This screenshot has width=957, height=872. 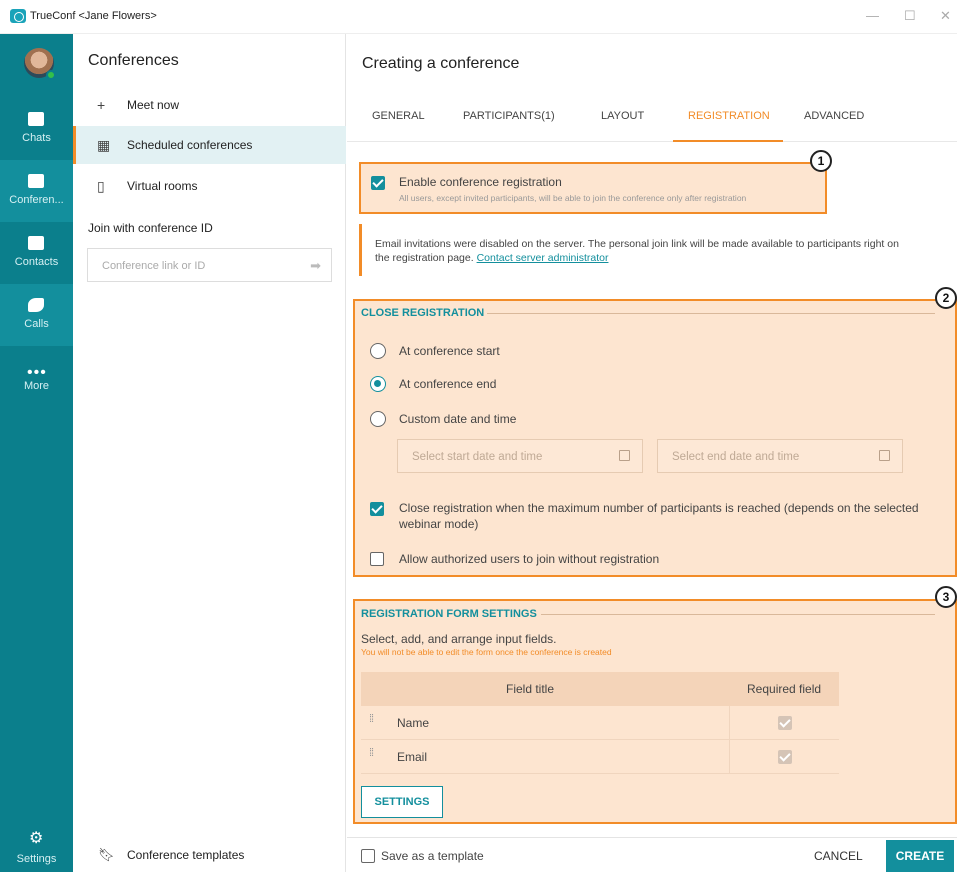 I want to click on save-template-label: Save as a template, so click(x=432, y=856).